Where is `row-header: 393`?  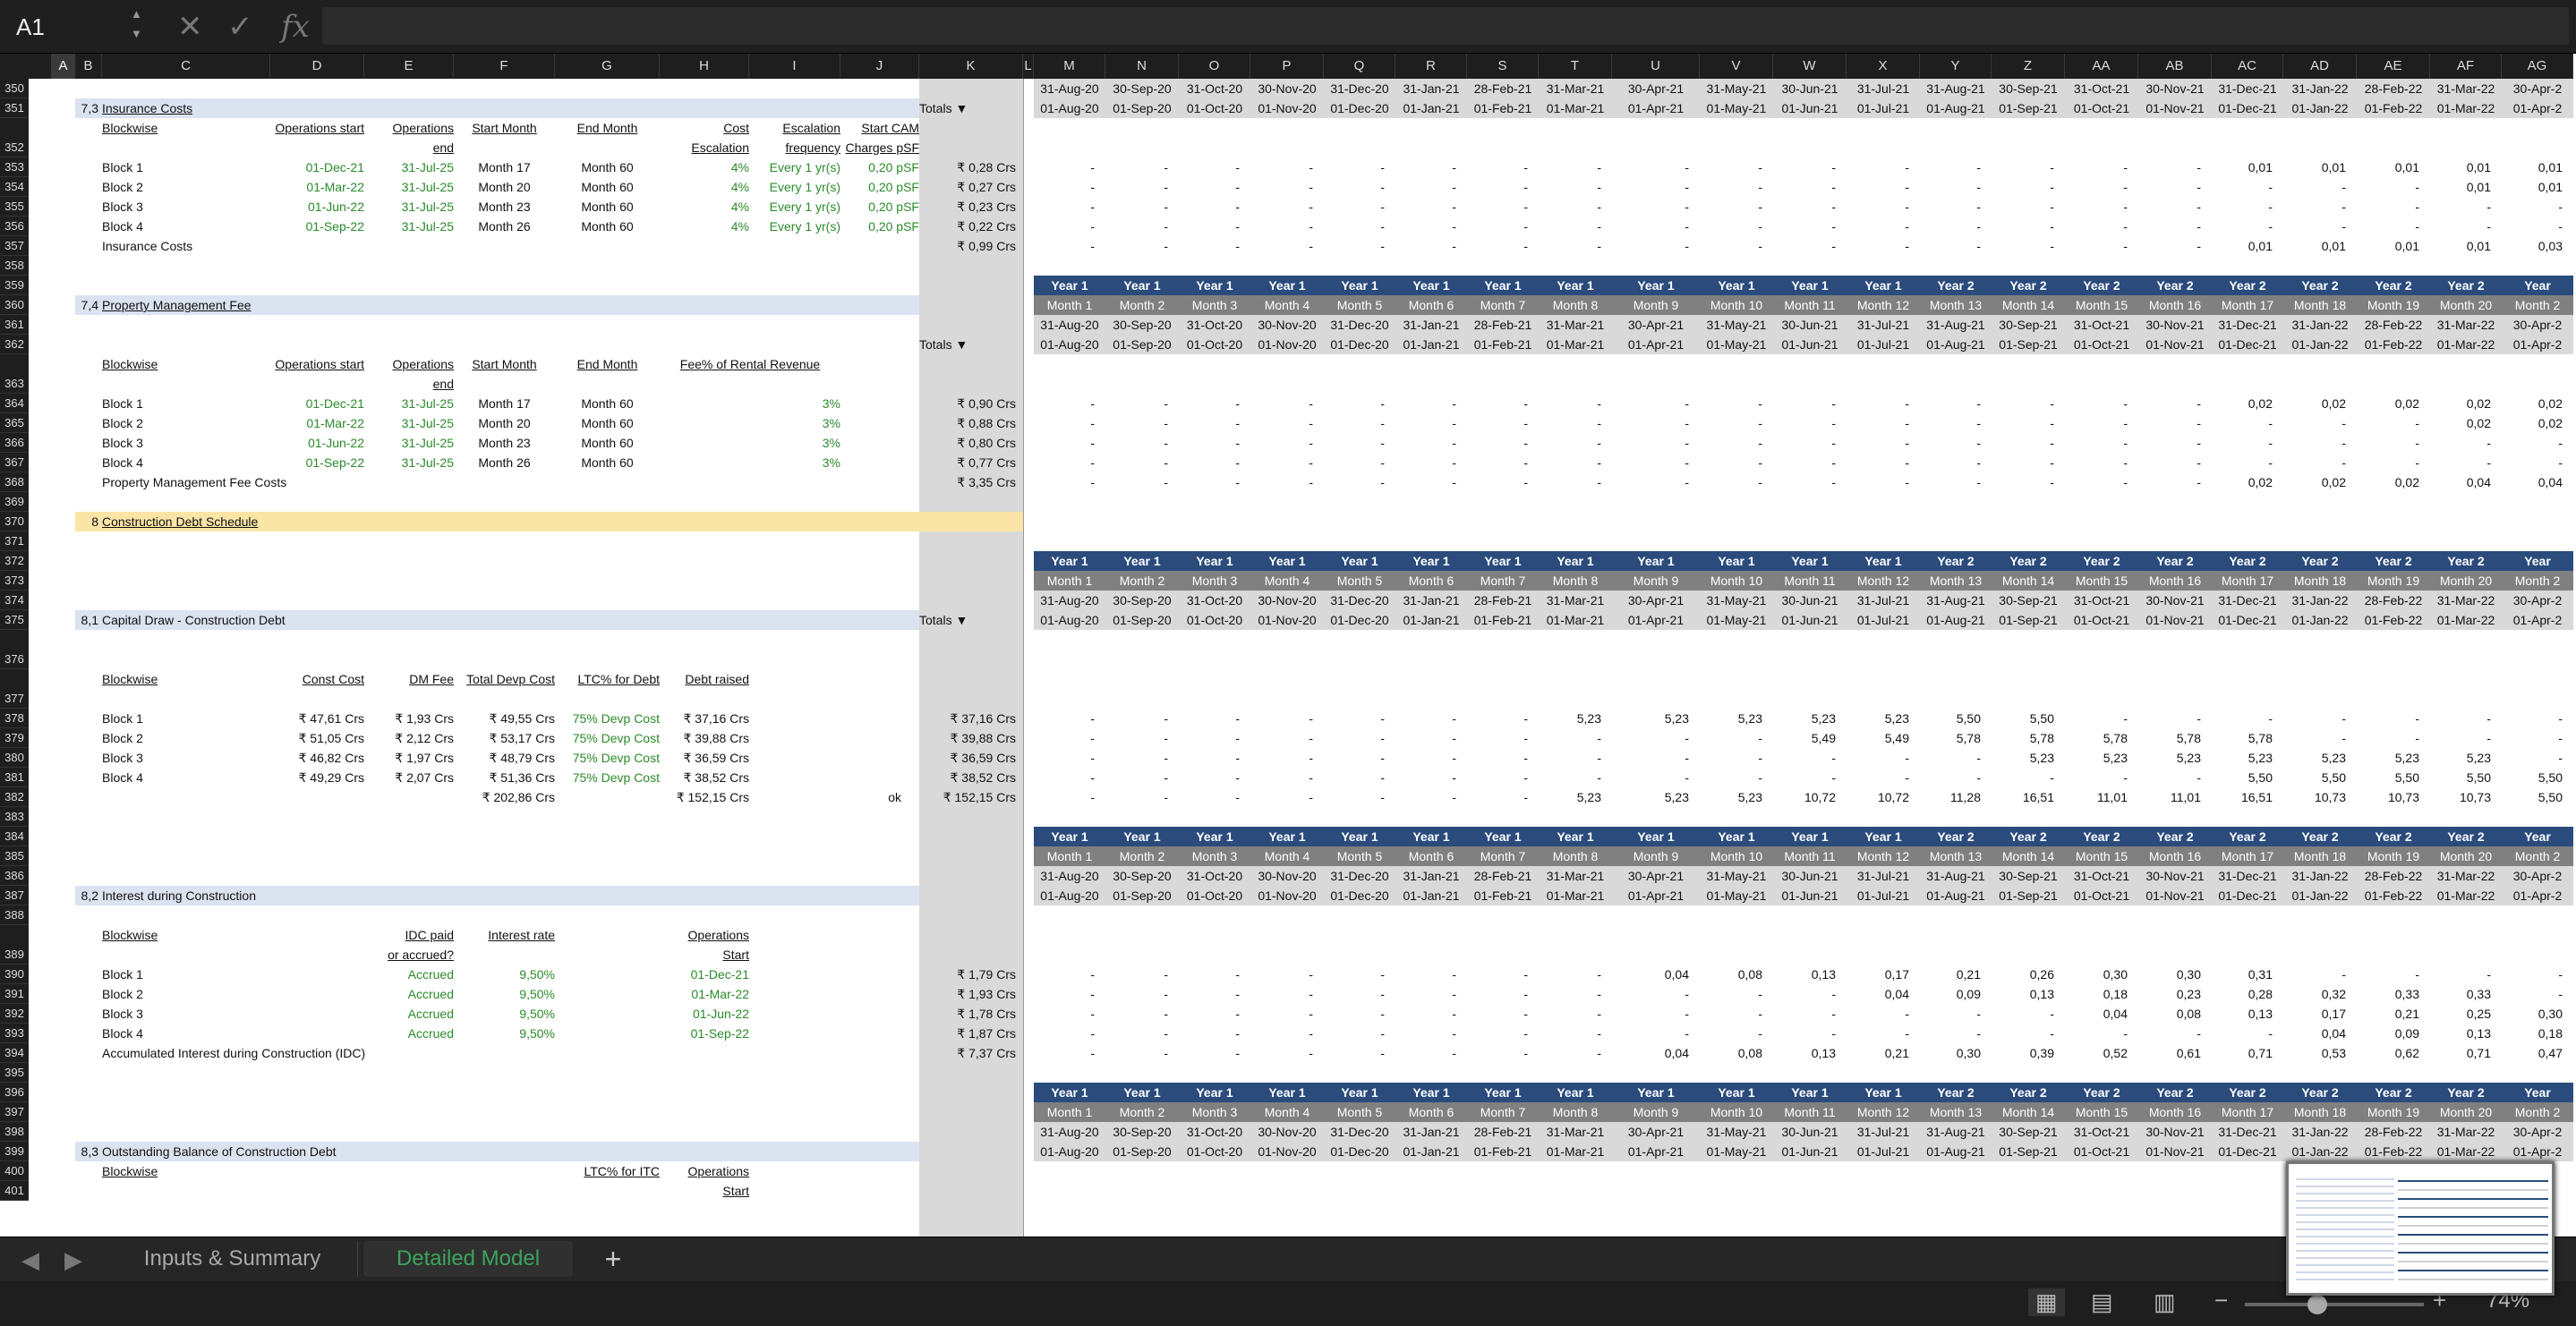
row-header: 393 is located at coordinates (14, 1033).